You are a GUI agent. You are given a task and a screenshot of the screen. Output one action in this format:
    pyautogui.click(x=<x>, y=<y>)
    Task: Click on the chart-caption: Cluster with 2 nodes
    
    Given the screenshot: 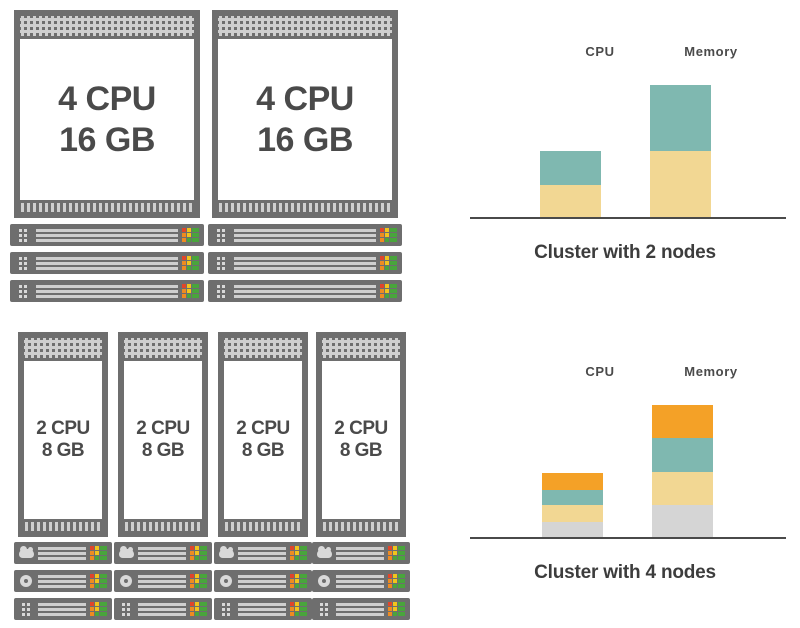 What is the action you would take?
    pyautogui.click(x=625, y=252)
    